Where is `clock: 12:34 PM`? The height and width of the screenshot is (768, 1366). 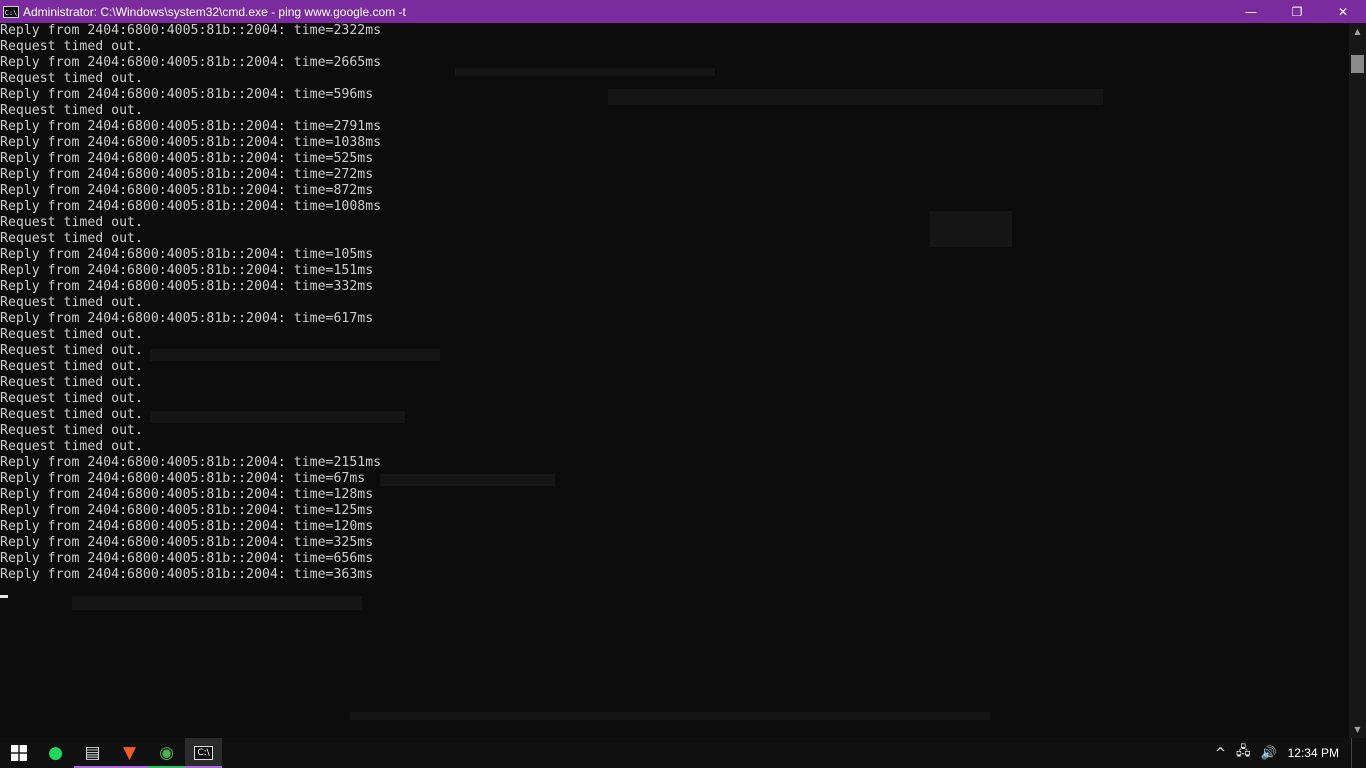
clock: 12:34 PM is located at coordinates (1313, 753).